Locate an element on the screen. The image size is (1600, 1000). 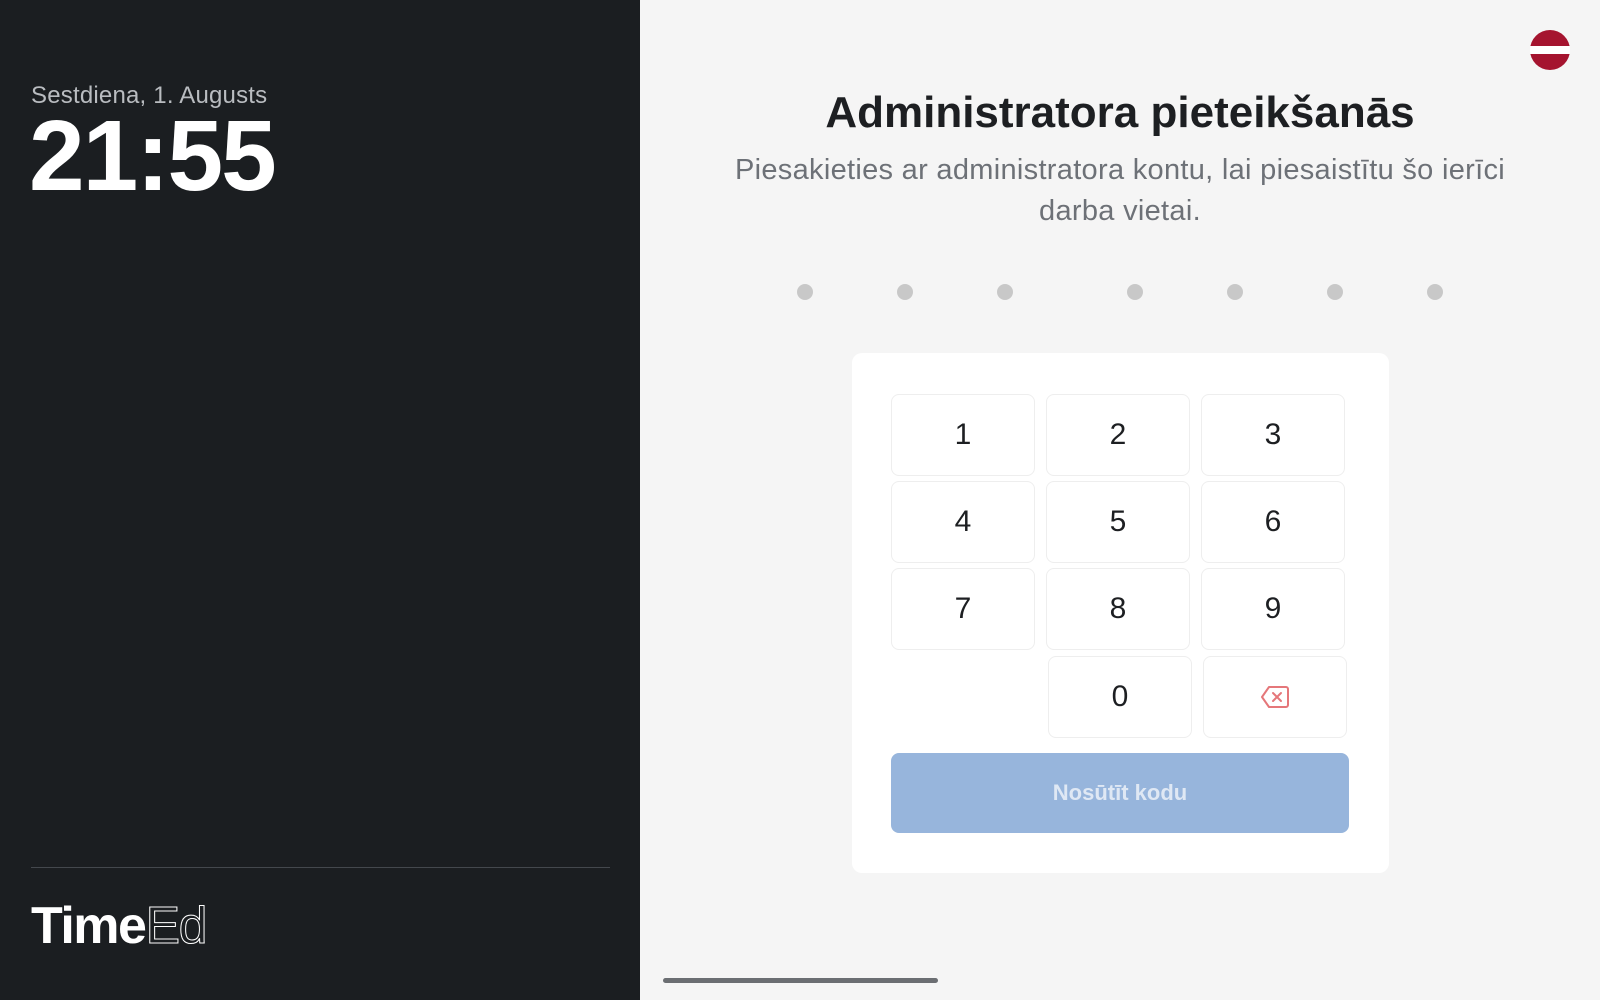
backspace-icon is located at coordinates (1275, 697).